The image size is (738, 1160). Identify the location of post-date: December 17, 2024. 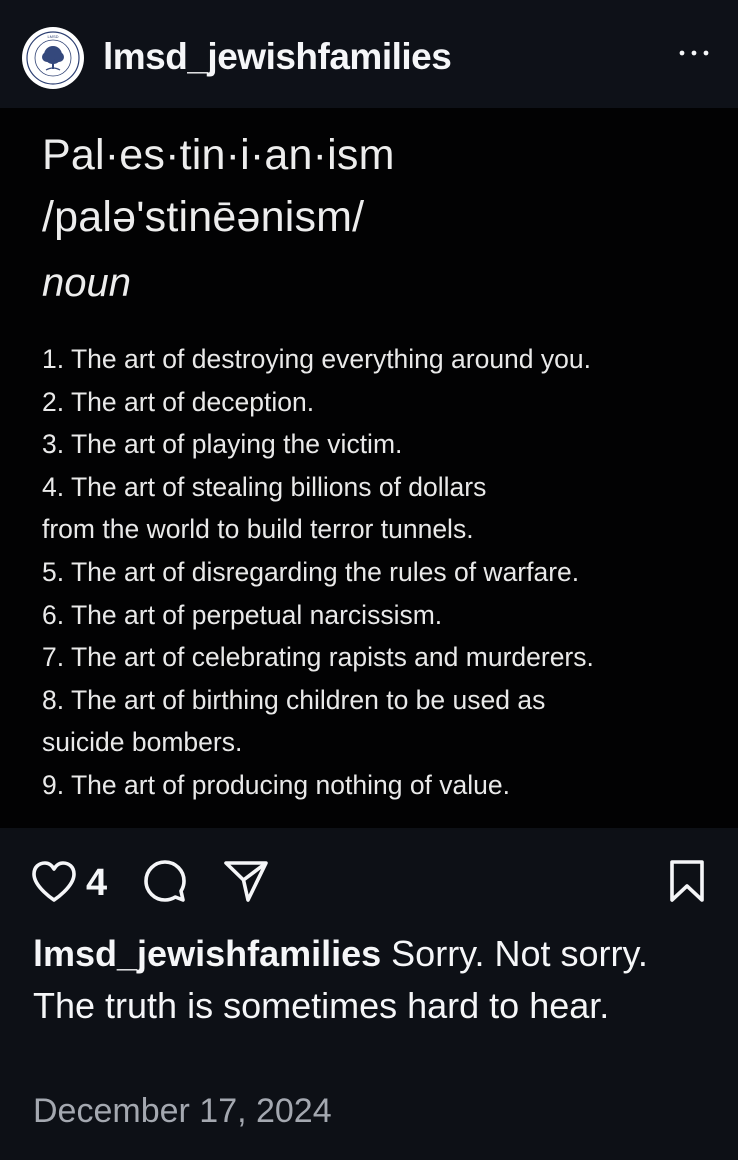
(182, 1111).